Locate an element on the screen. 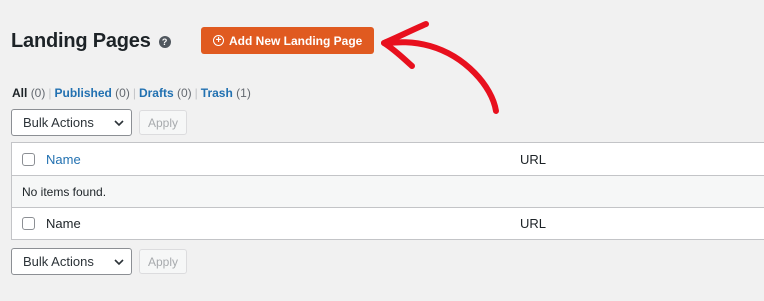 The width and height of the screenshot is (764, 301). annotation-arrow-icon is located at coordinates (440, 67).